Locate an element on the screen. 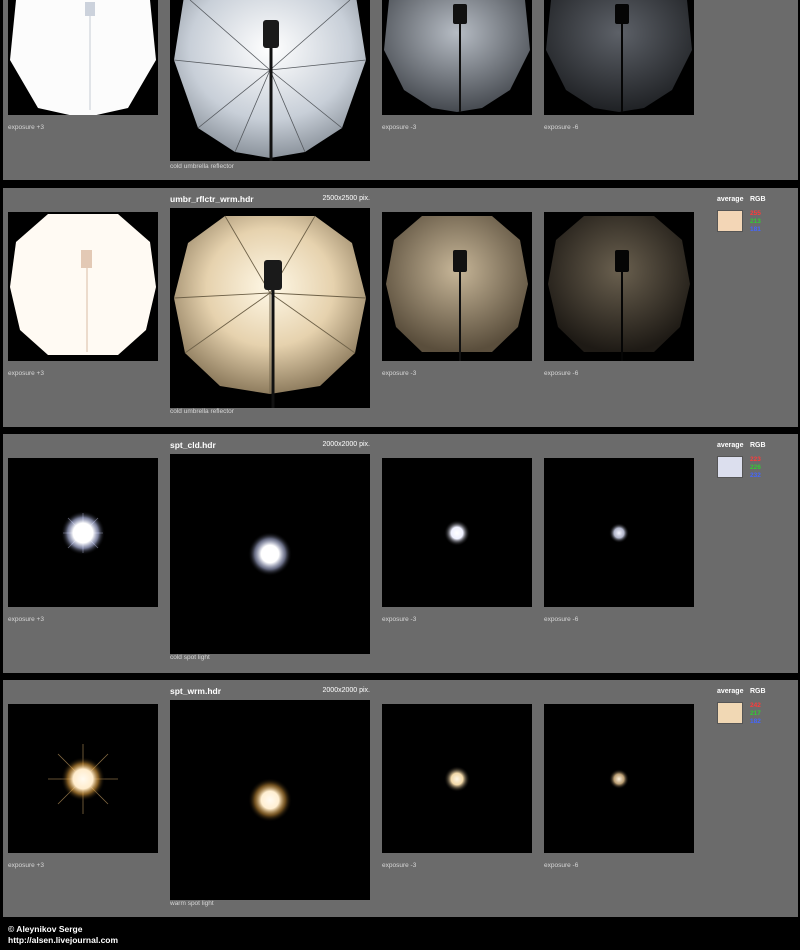 This screenshot has height=950, width=800. author-url: http://alsen.livejournal.com is located at coordinates (63, 940).